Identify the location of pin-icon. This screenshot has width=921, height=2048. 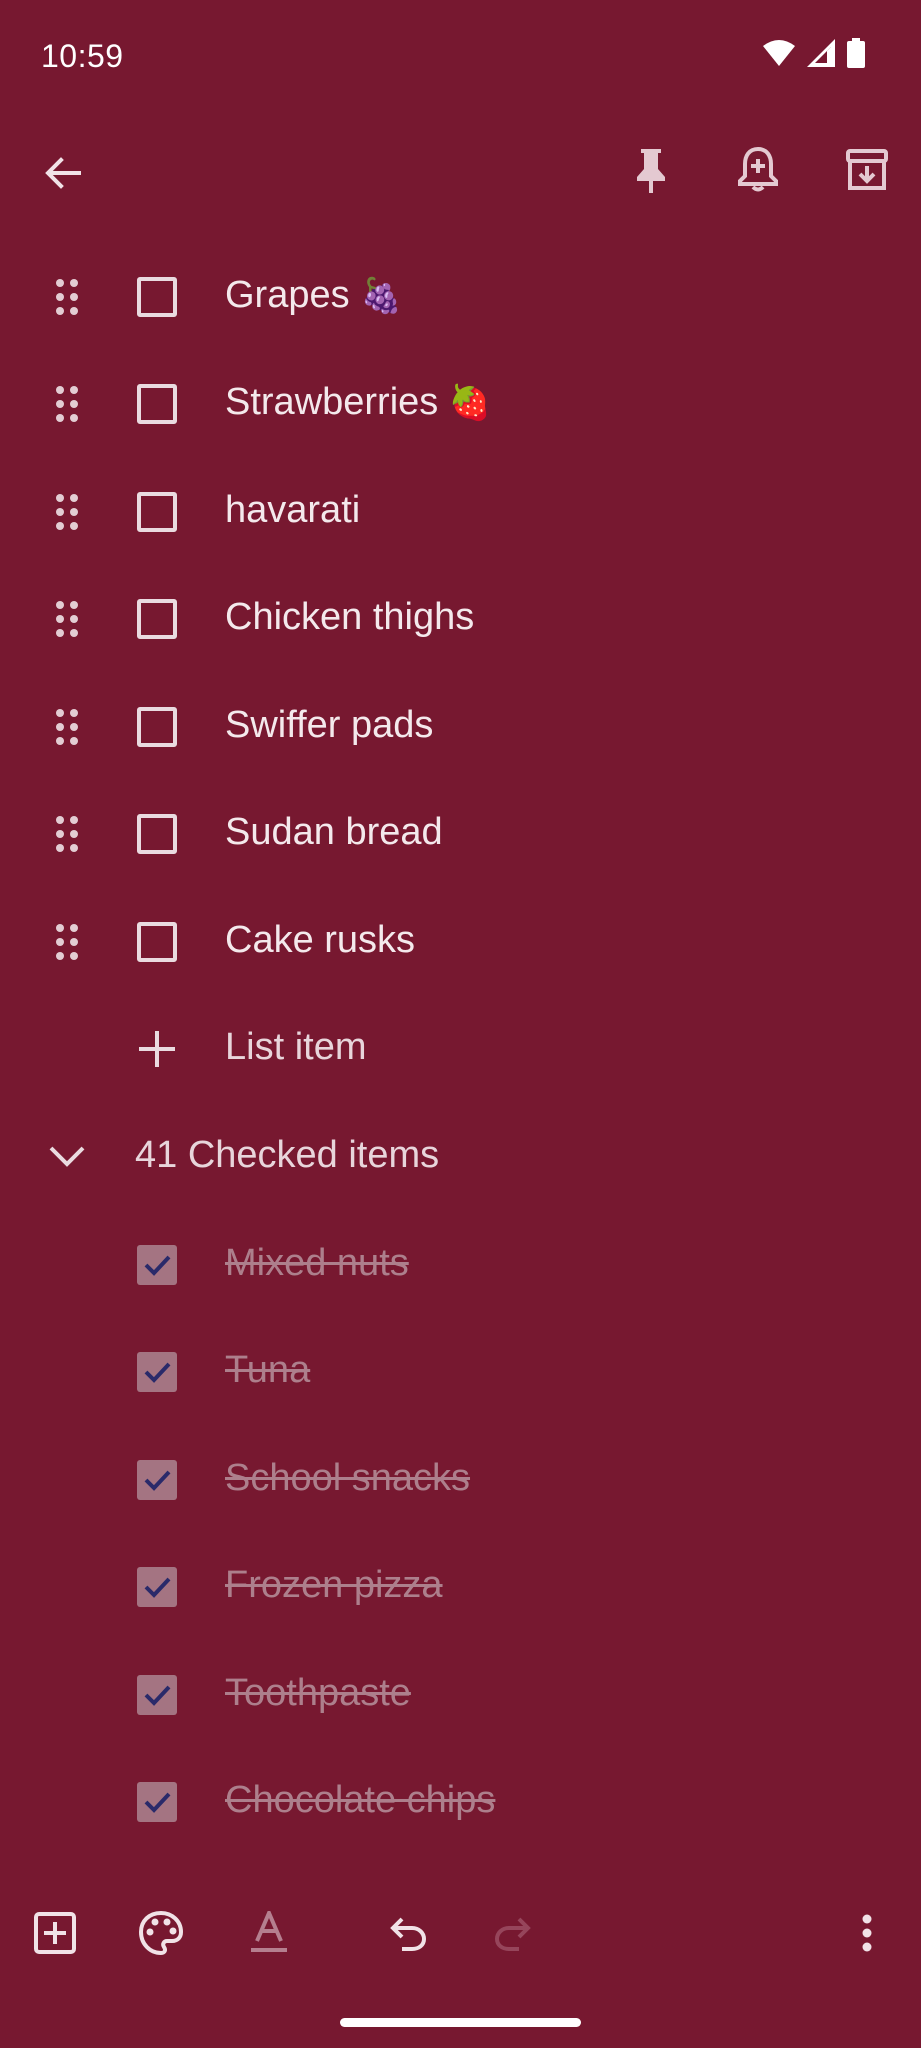
(651, 171).